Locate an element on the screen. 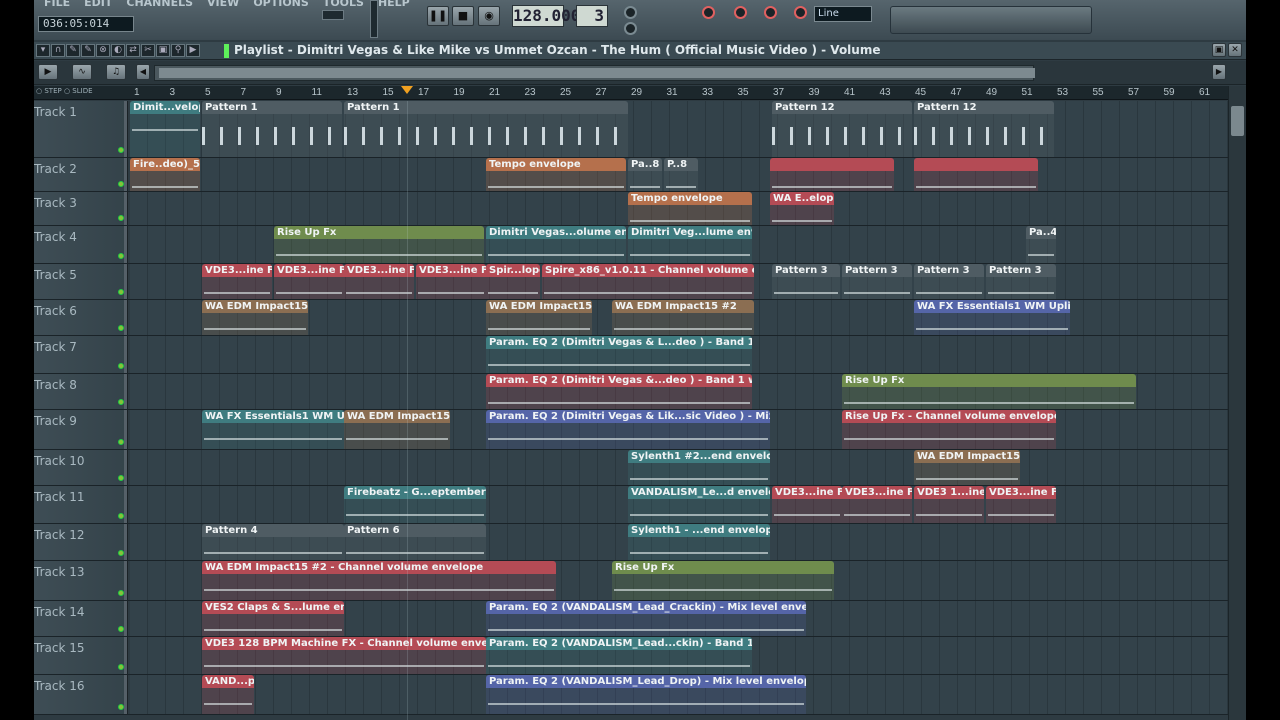 The width and height of the screenshot is (1280, 720). menu-view: VIEW is located at coordinates (223, 4).